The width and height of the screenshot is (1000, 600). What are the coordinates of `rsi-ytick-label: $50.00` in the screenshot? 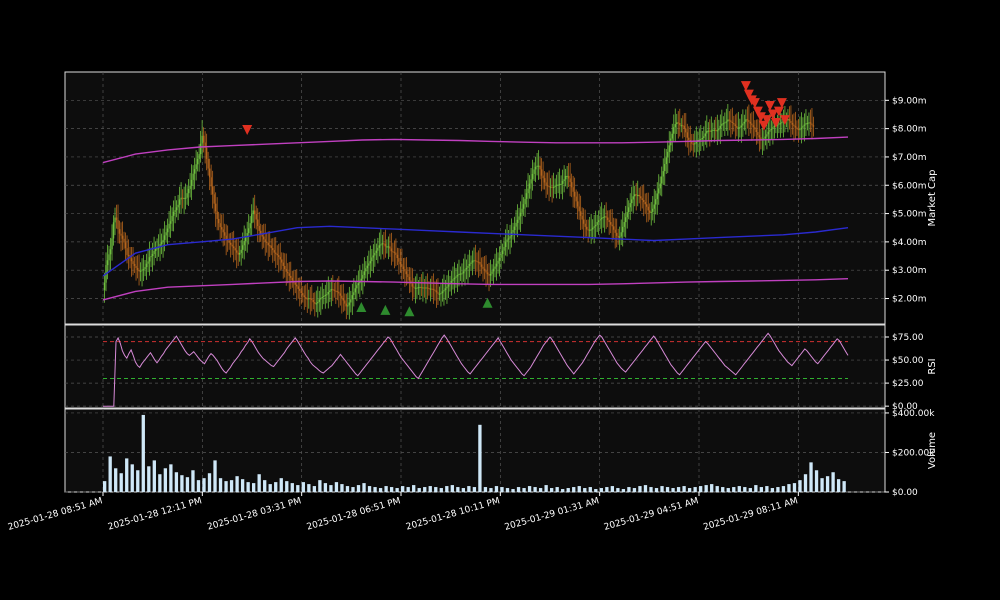 It's located at (908, 361).